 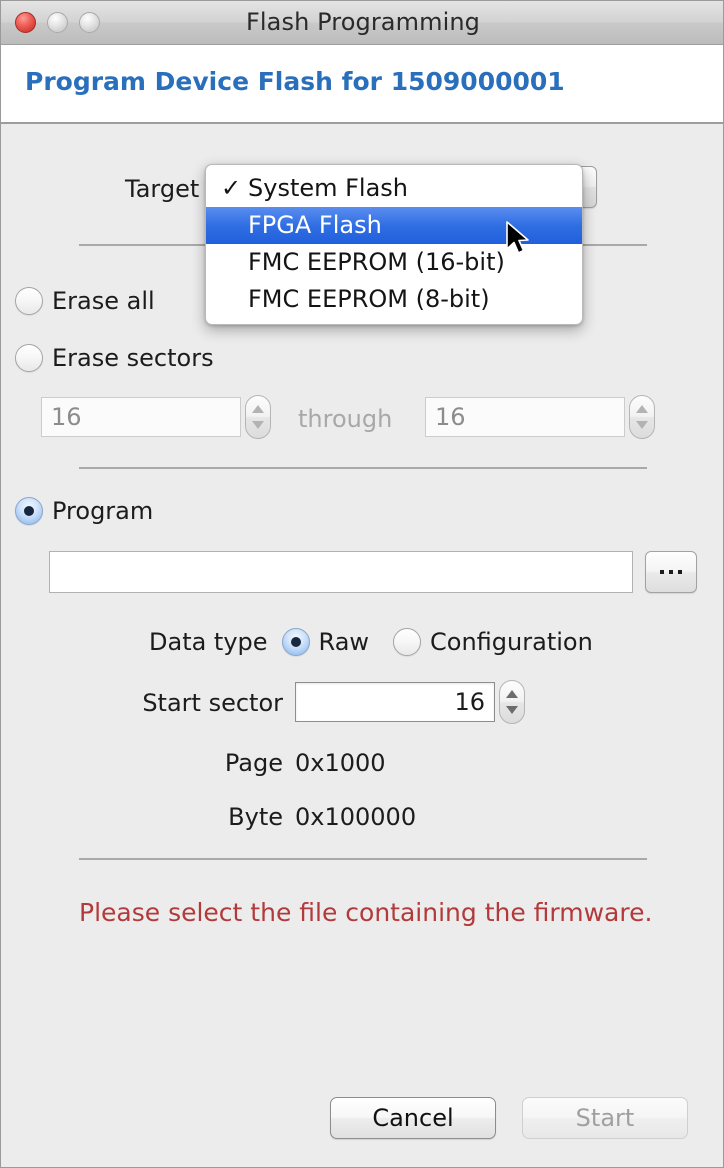 I want to click on menu-item-fmc-eeprom-16bit: FMC EEPROM (16-bit), so click(x=394, y=262).